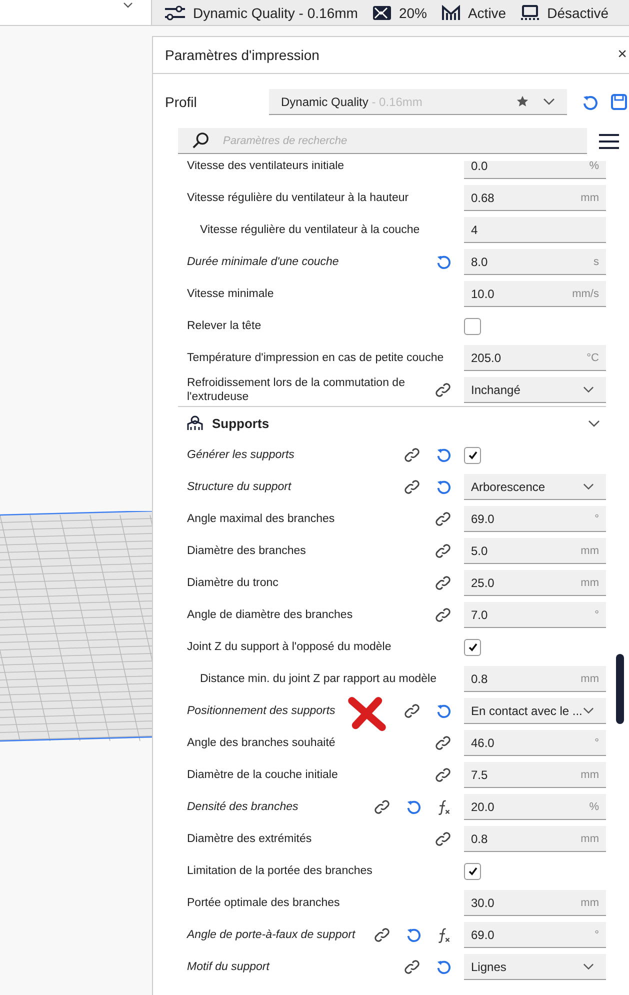 The image size is (629, 995). What do you see at coordinates (228, 967) in the screenshot?
I see `setting-label: Motif du support` at bounding box center [228, 967].